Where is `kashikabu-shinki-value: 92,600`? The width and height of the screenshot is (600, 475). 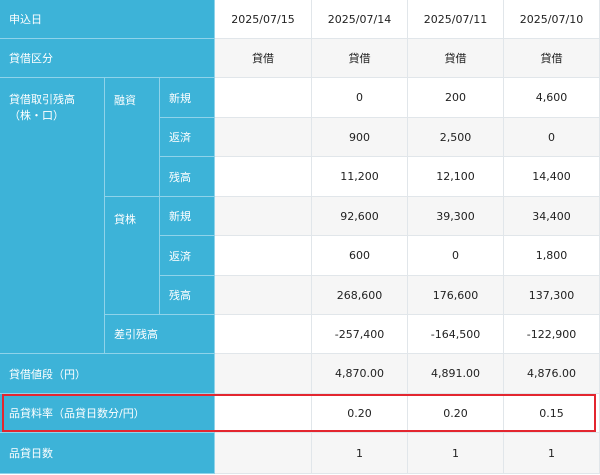 kashikabu-shinki-value: 92,600 is located at coordinates (360, 216).